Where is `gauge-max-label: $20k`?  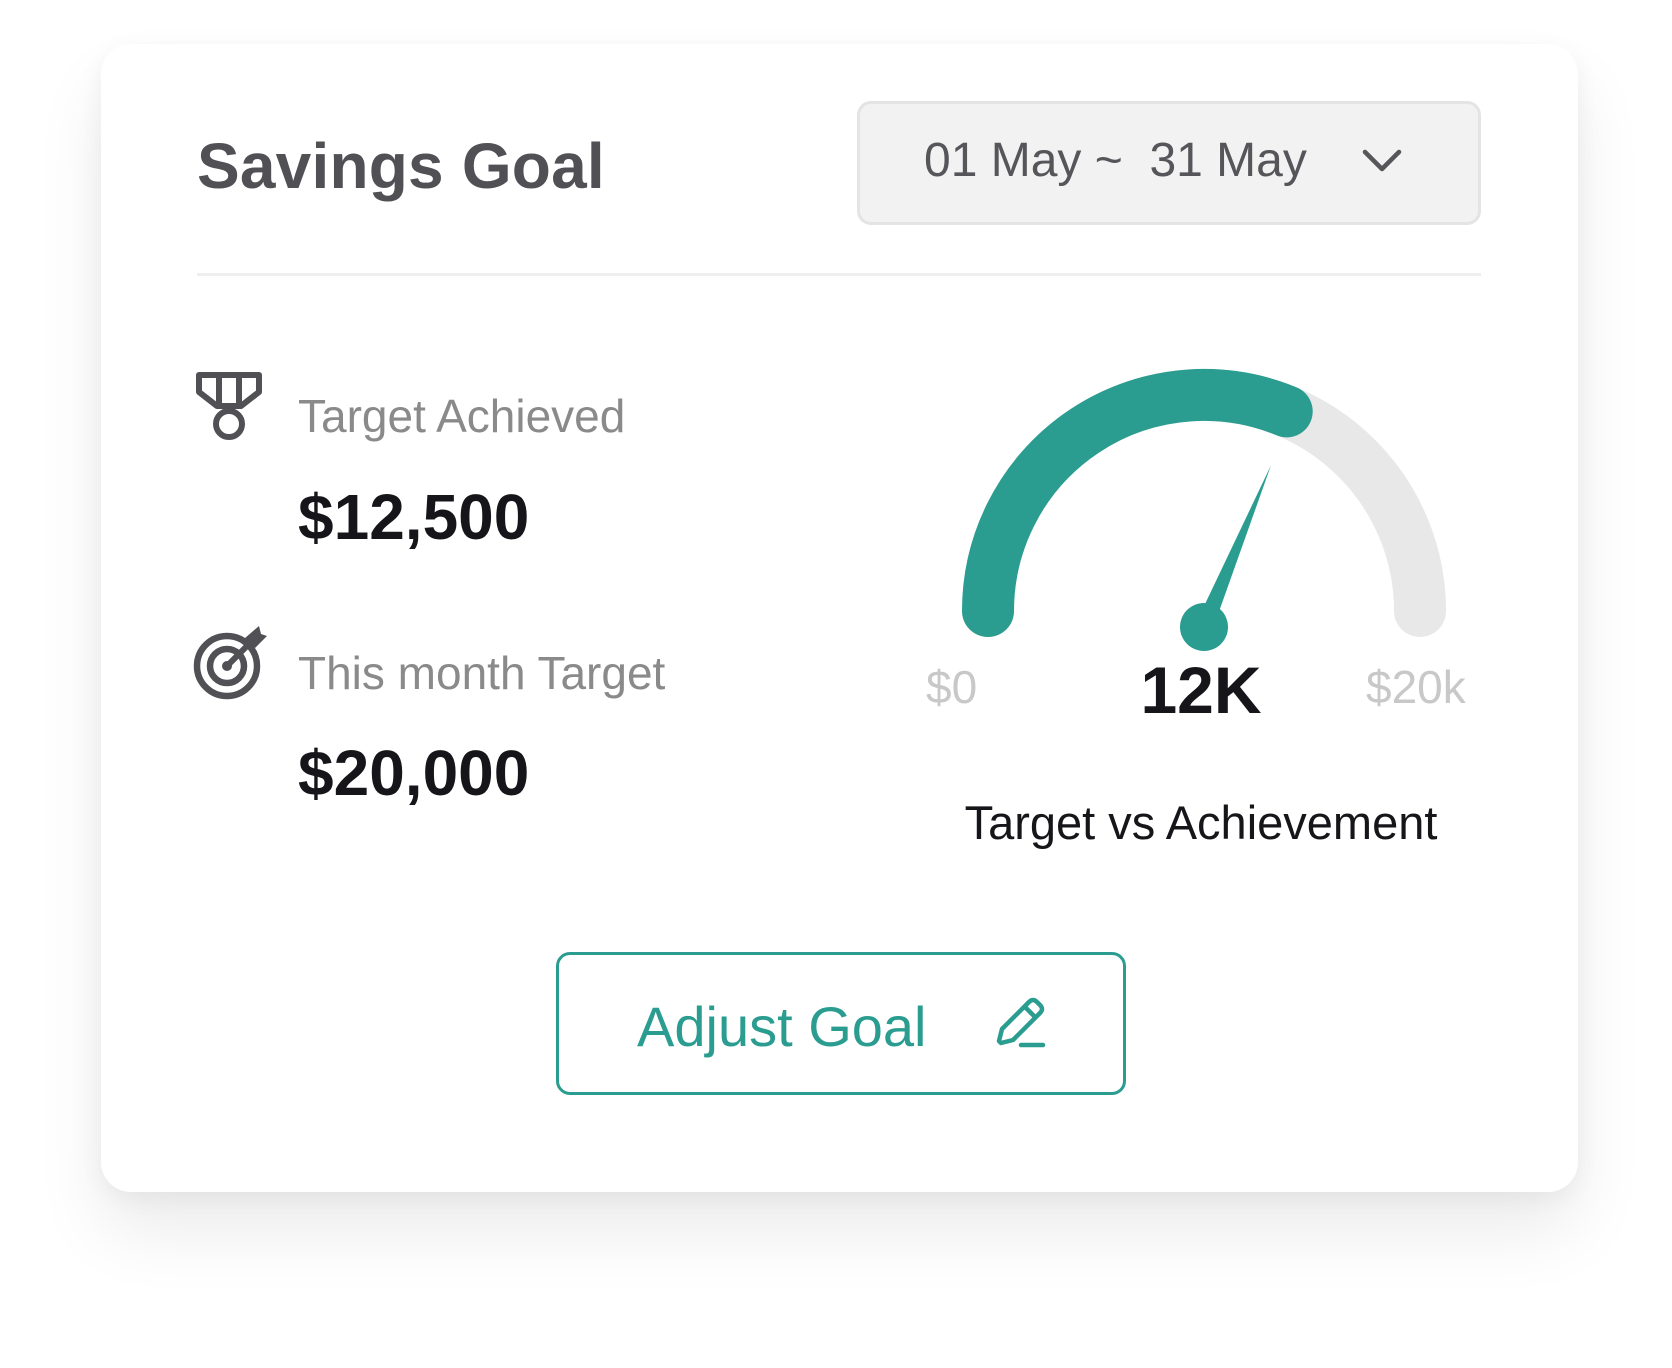 gauge-max-label: $20k is located at coordinates (1416, 687).